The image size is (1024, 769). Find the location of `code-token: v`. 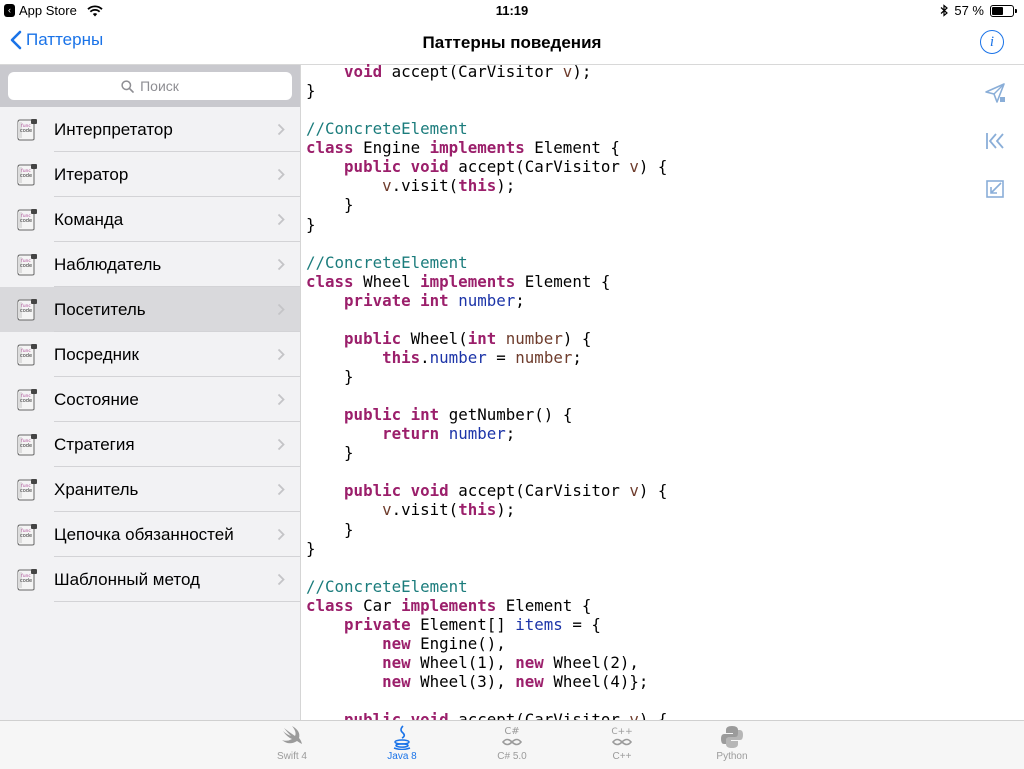

code-token: v is located at coordinates (634, 715).